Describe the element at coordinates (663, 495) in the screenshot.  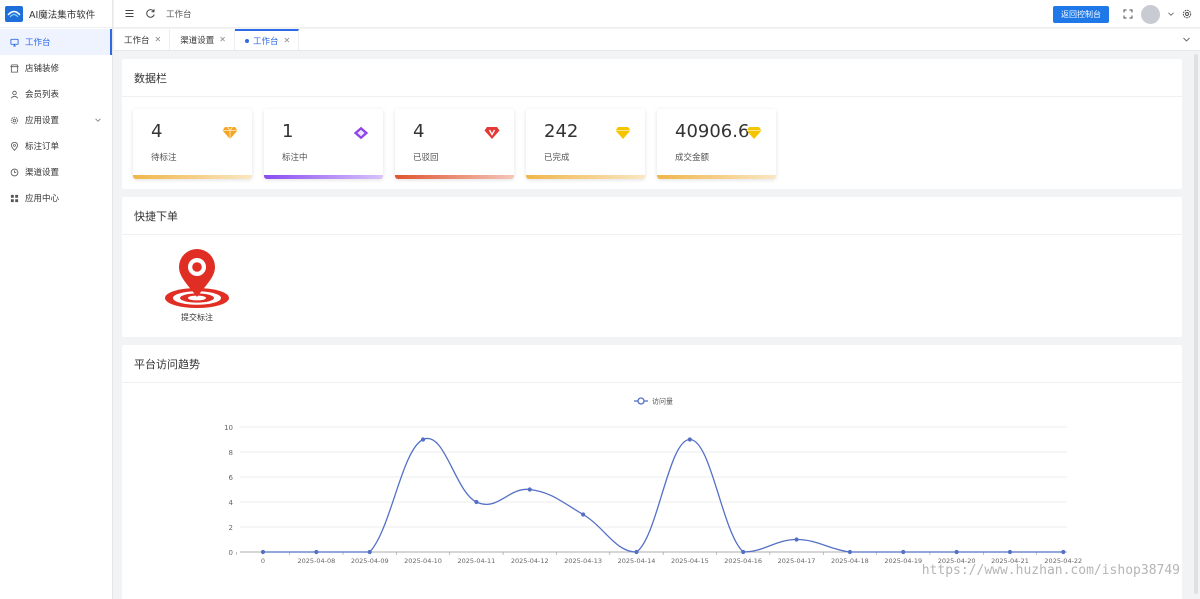
I see `series-line` at that location.